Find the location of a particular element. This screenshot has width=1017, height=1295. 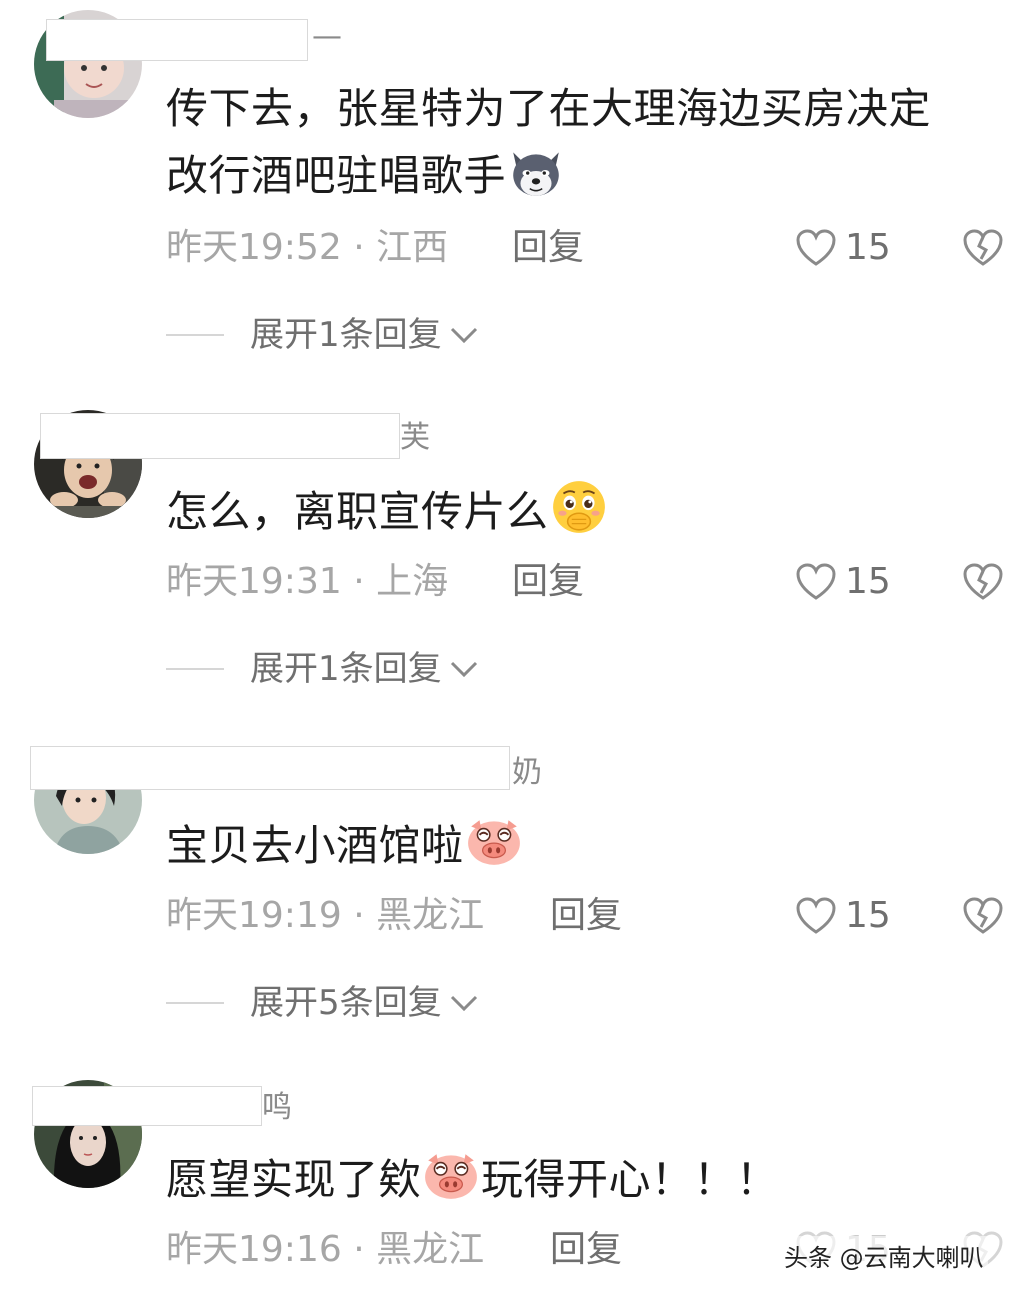

comment-meta: 昨天19:19 · 黑龙江 is located at coordinates (325, 916).